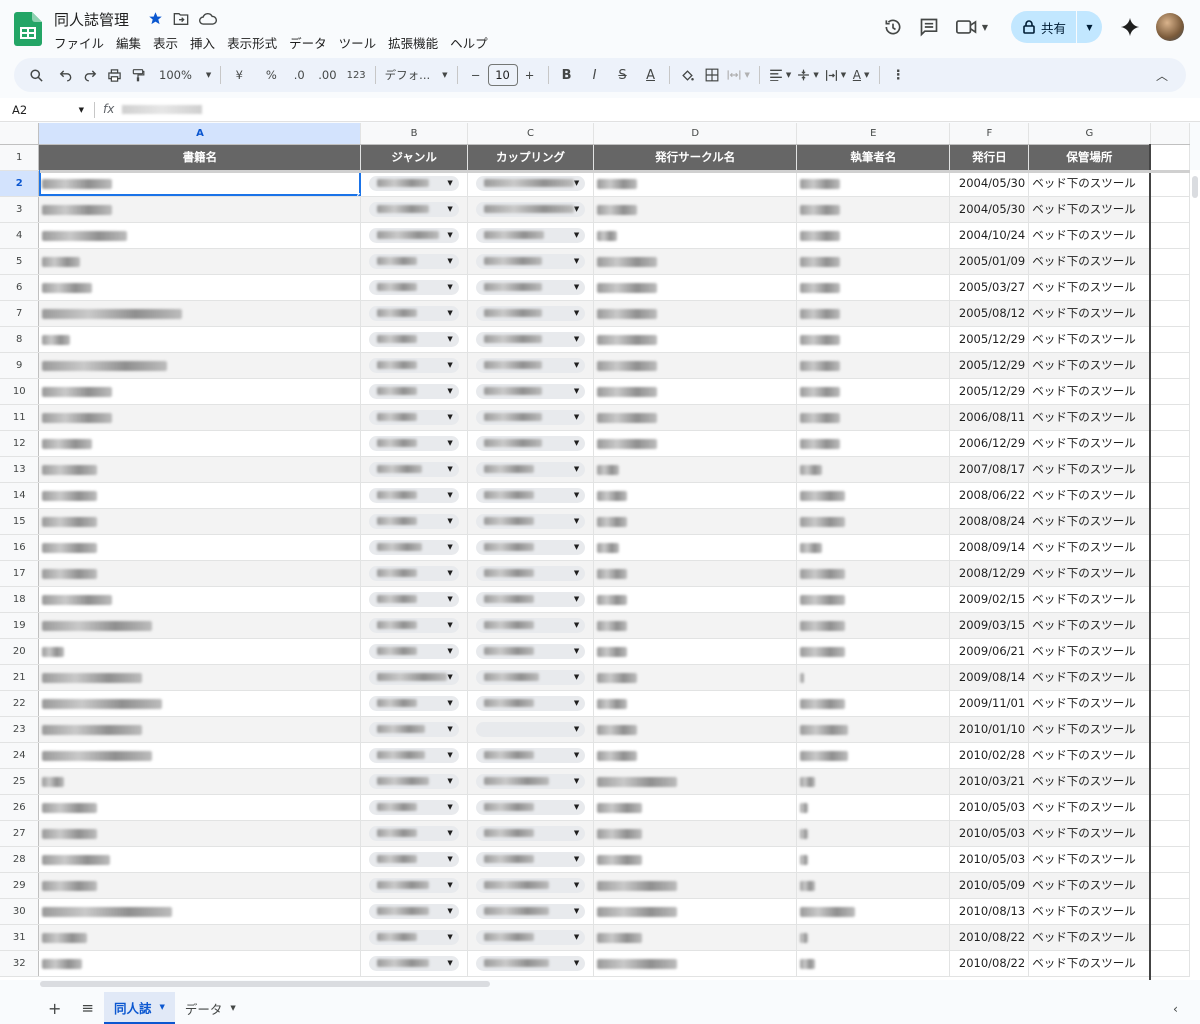 This screenshot has width=1200, height=1024. What do you see at coordinates (623, 75) in the screenshot?
I see `strikethrough-button: S` at bounding box center [623, 75].